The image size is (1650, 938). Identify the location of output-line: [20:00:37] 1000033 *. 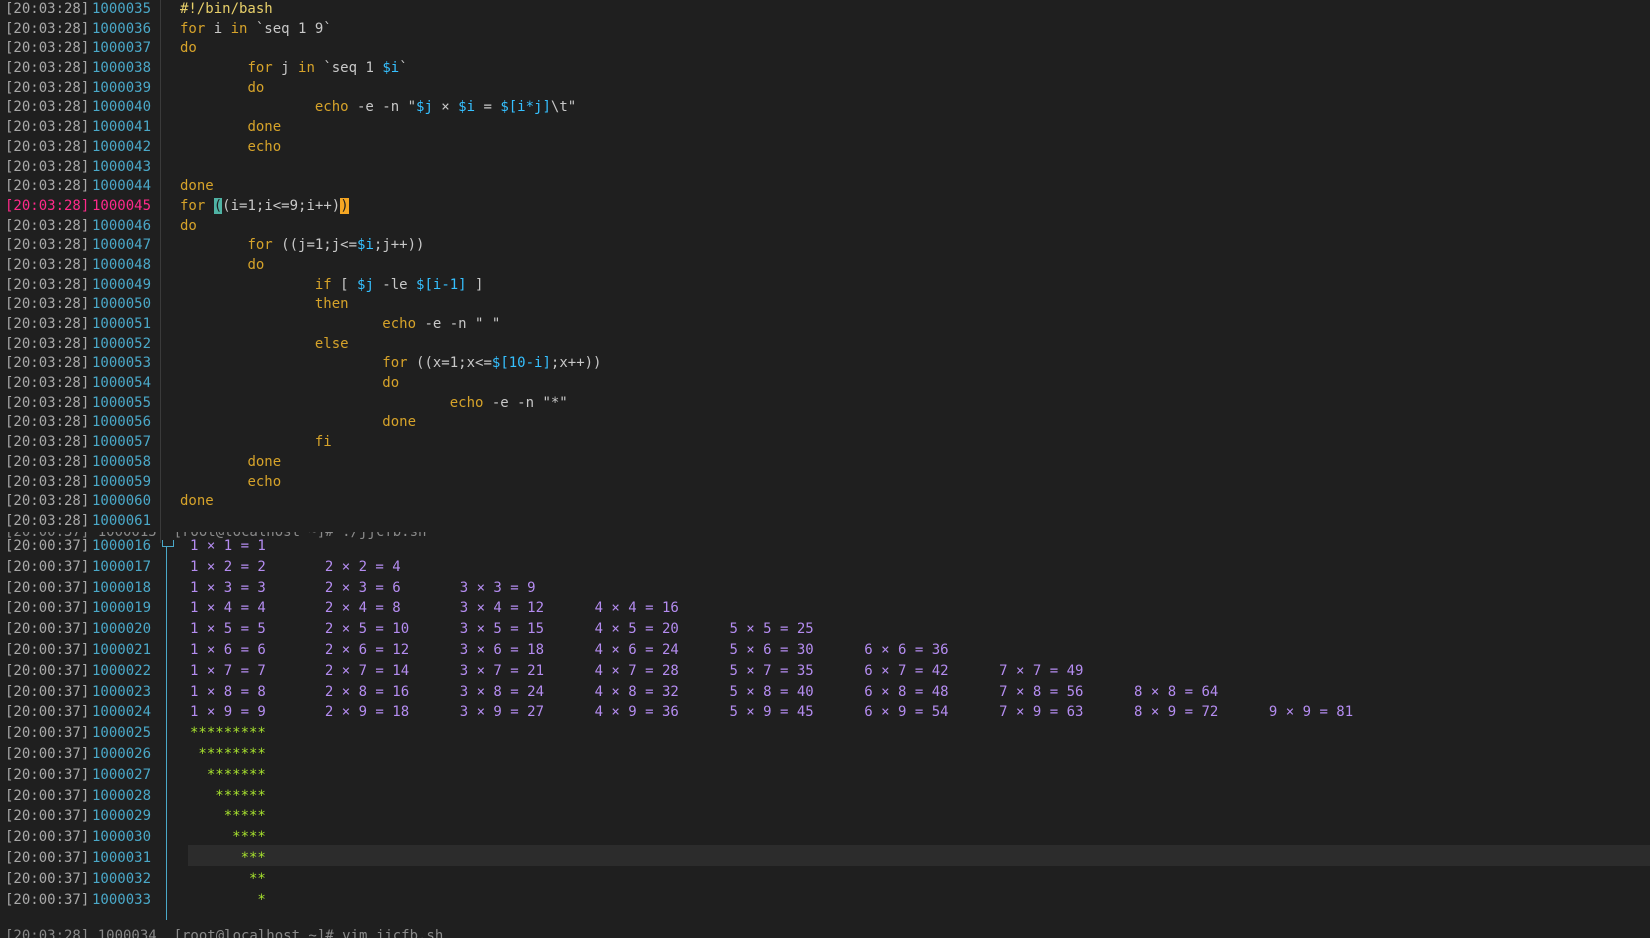
(825, 900).